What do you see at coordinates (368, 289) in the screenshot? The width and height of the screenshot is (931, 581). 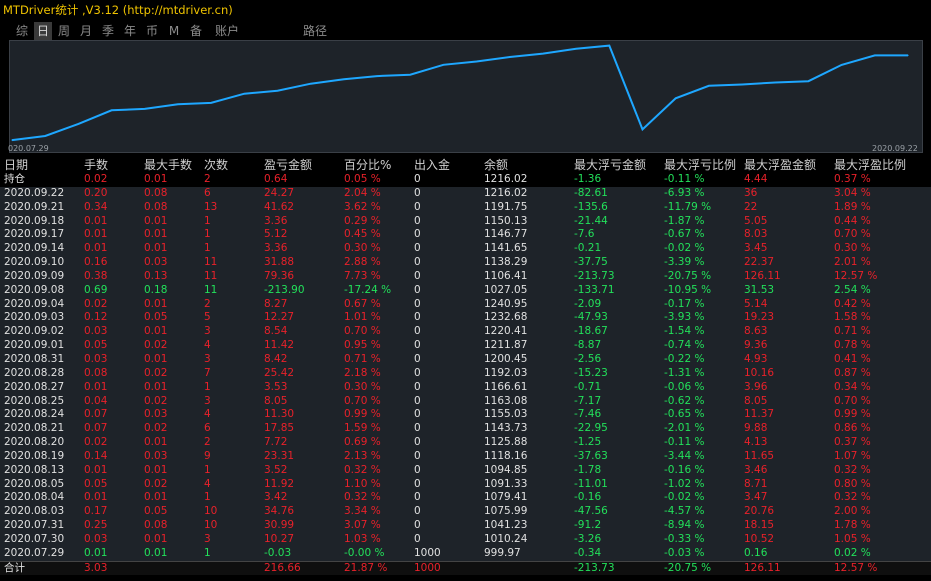 I see `cell-col-5: -17.24 %` at bounding box center [368, 289].